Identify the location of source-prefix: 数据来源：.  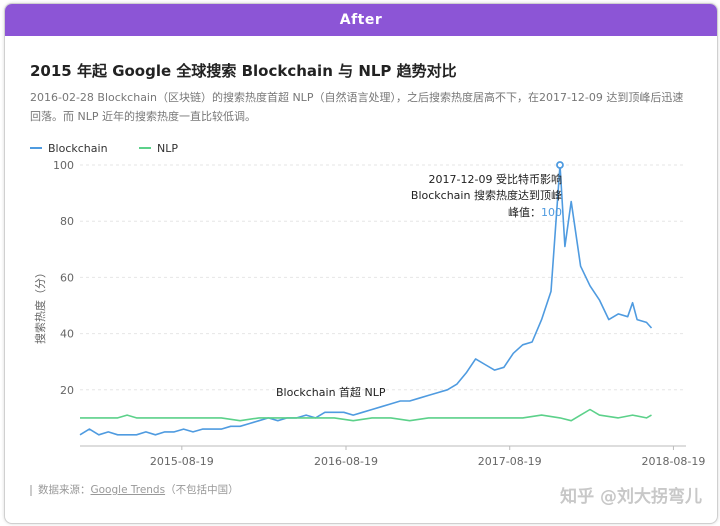
(64, 490).